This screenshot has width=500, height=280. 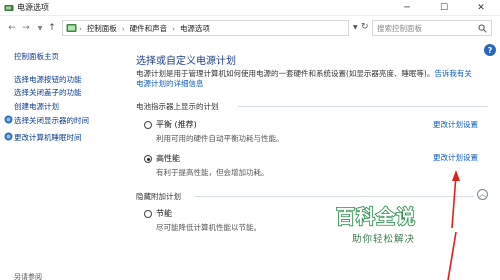 I want to click on breadcrumb-hardware-sound: 硬件和声音, so click(x=149, y=28).